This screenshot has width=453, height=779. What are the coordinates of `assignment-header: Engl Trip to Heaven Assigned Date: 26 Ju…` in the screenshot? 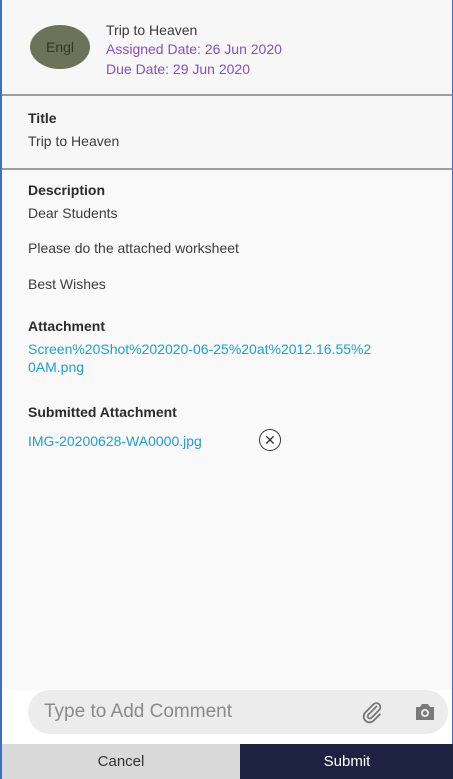 It's located at (227, 48).